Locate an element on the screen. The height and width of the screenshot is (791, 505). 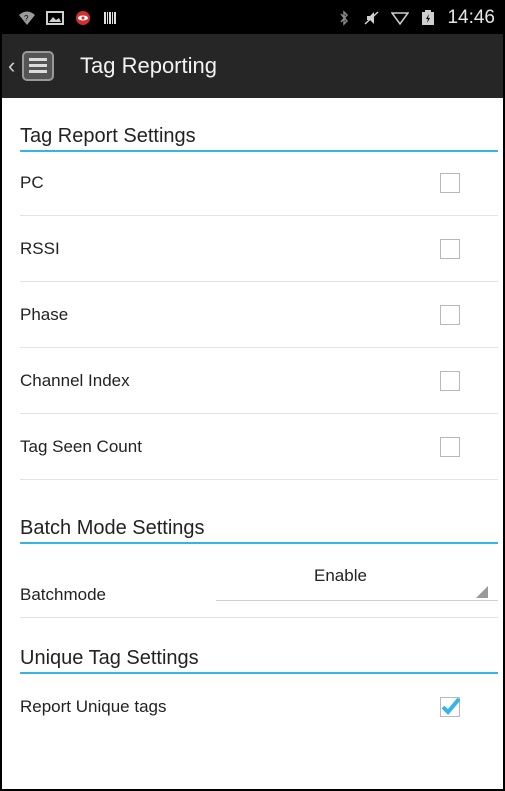
setting-label: RSSI is located at coordinates (40, 248).